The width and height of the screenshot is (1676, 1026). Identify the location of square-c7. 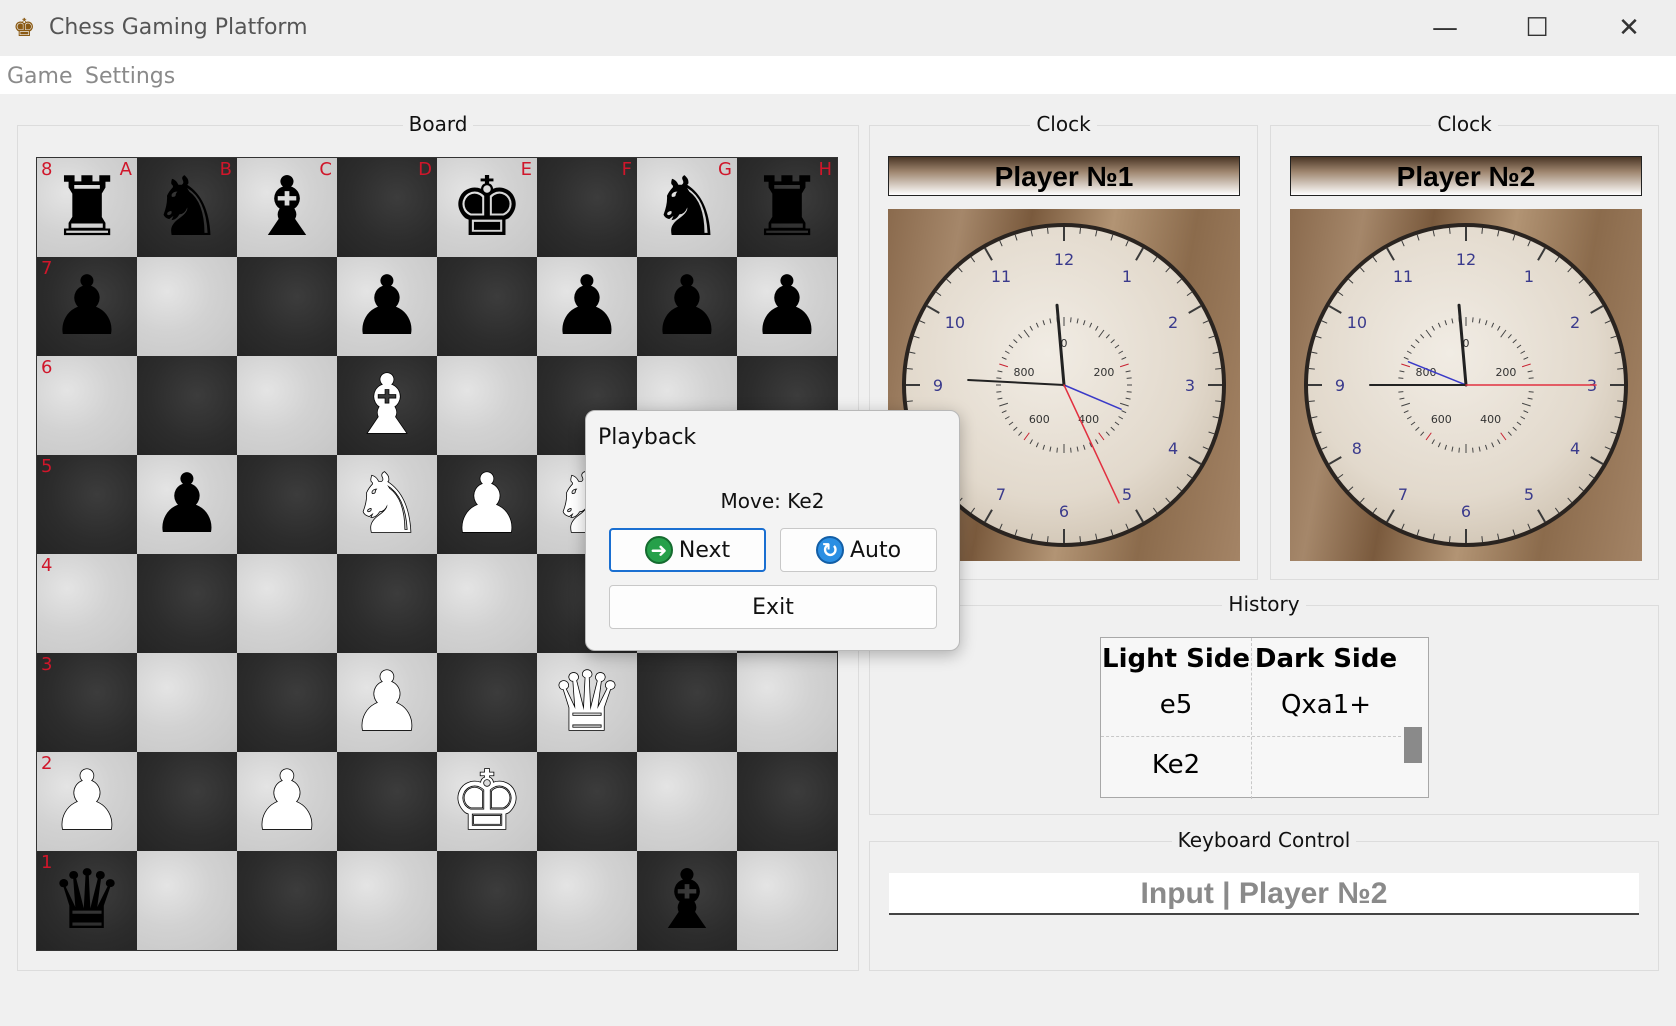
(287, 306).